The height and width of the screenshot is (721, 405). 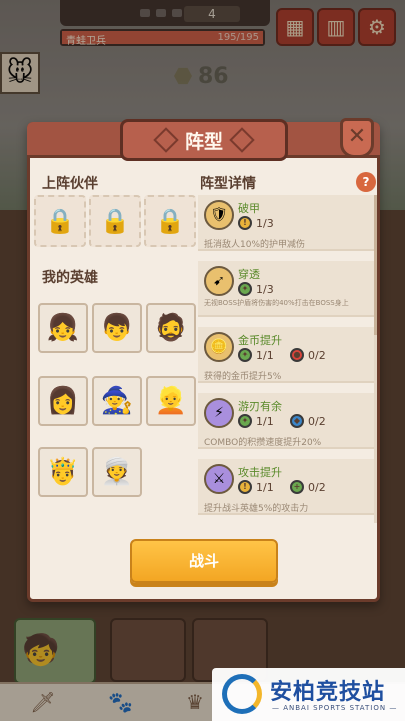 I want to click on formation-requirement: ✦ 1/3, so click(x=256, y=289).